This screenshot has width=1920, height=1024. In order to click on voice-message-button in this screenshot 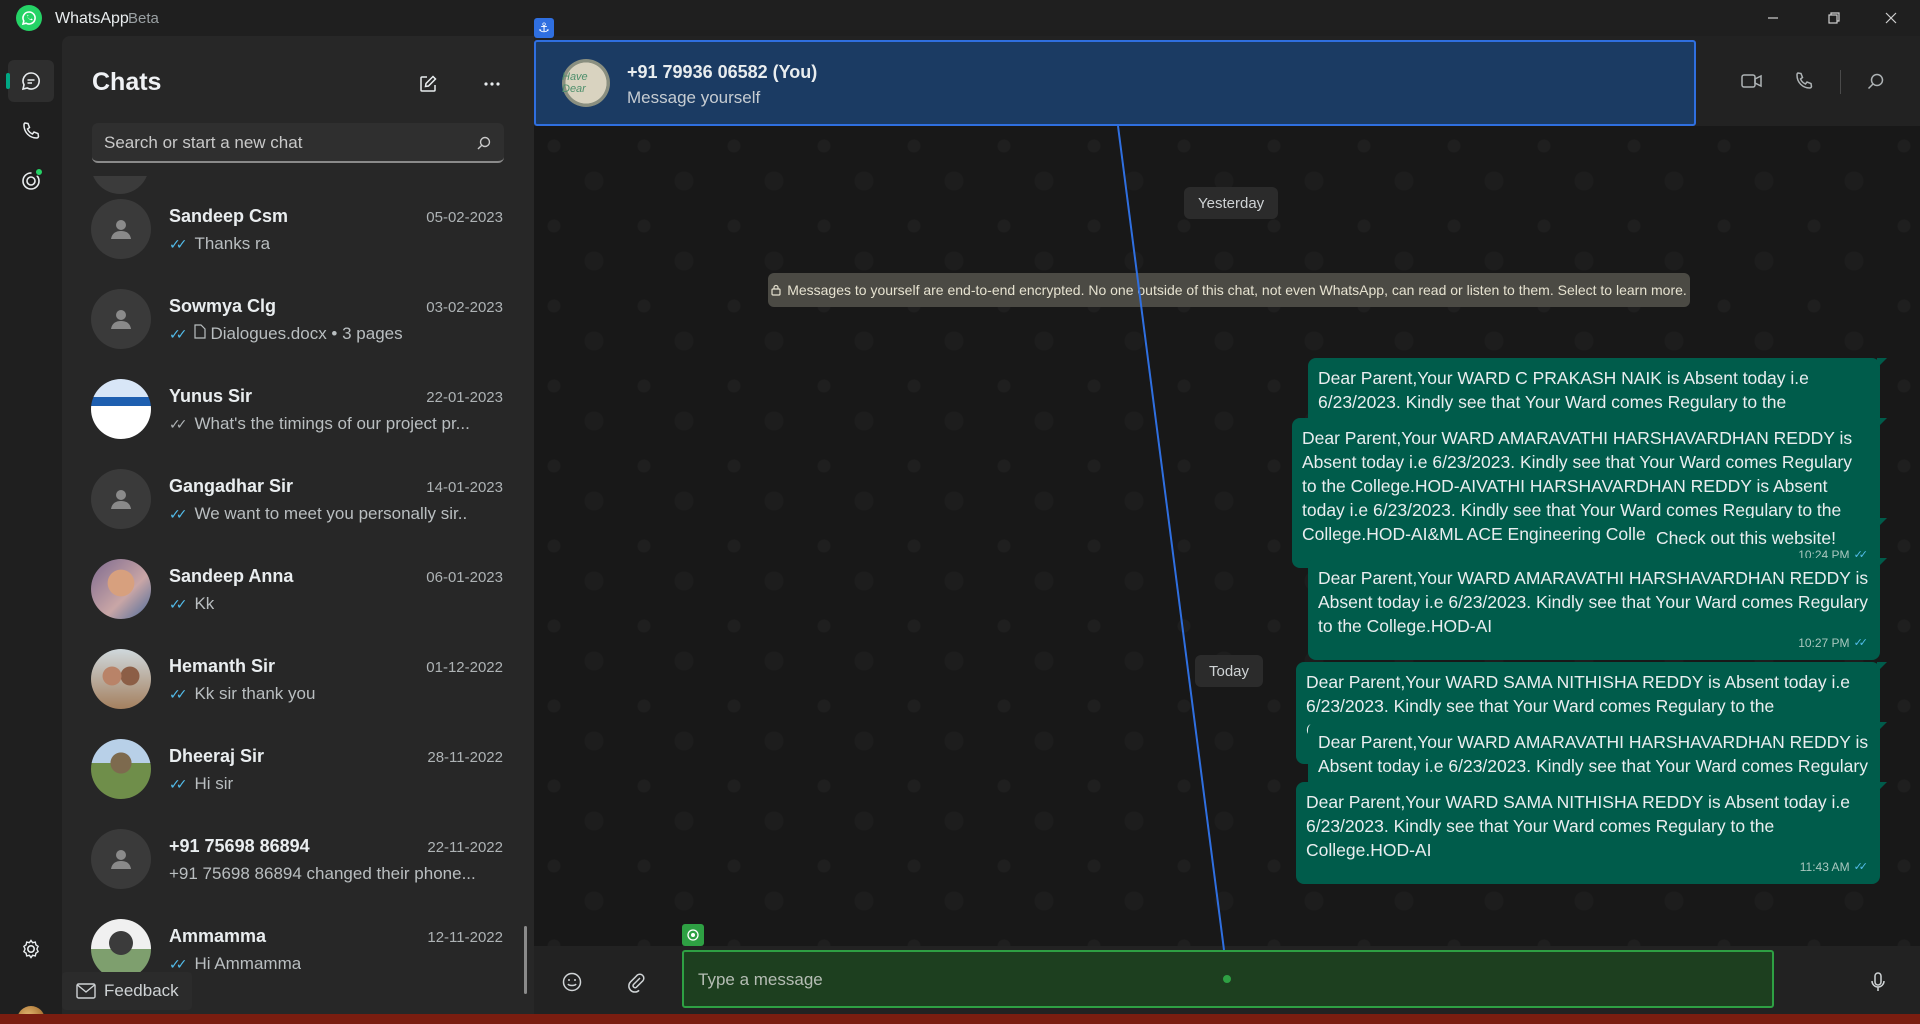, I will do `click(1878, 982)`.